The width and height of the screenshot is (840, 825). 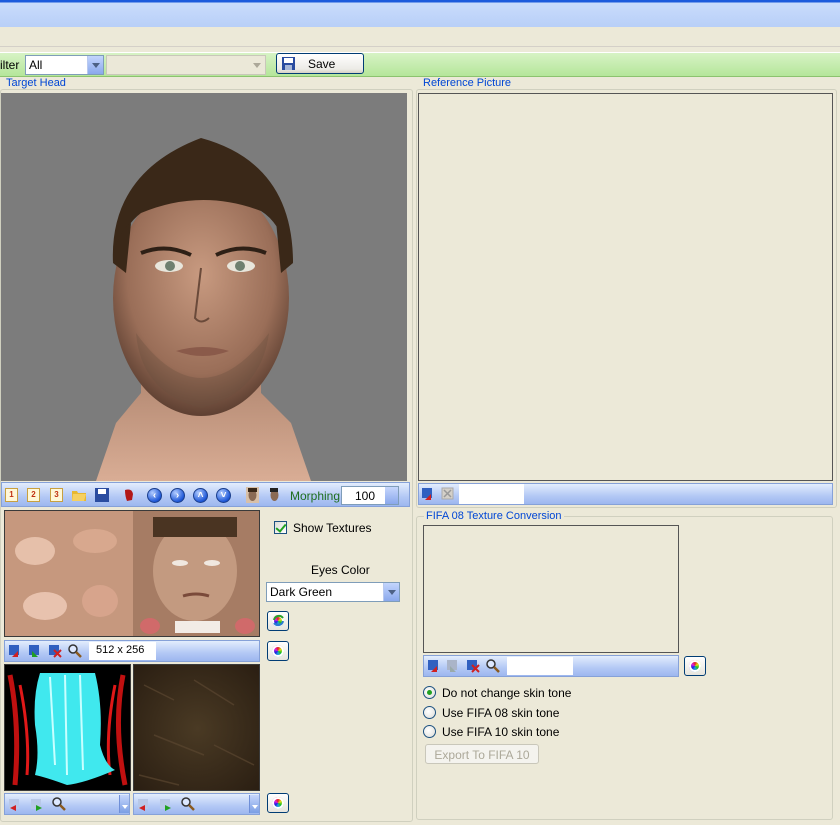 What do you see at coordinates (507, 693) in the screenshot?
I see `skin-option-label: Do not change skin tone` at bounding box center [507, 693].